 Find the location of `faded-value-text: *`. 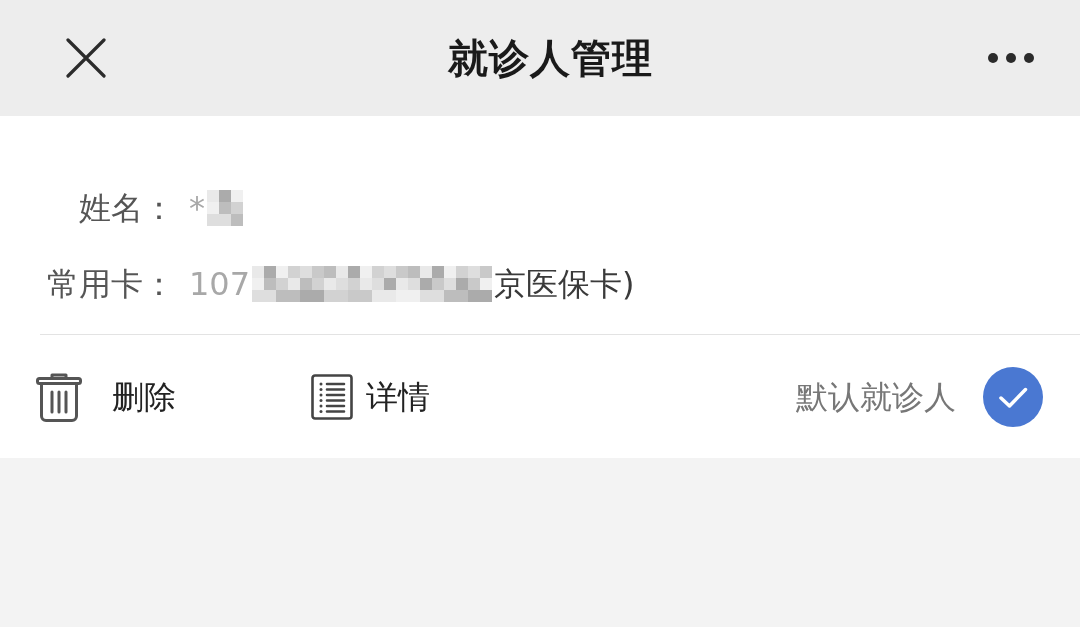

faded-value-text: * is located at coordinates (197, 208).